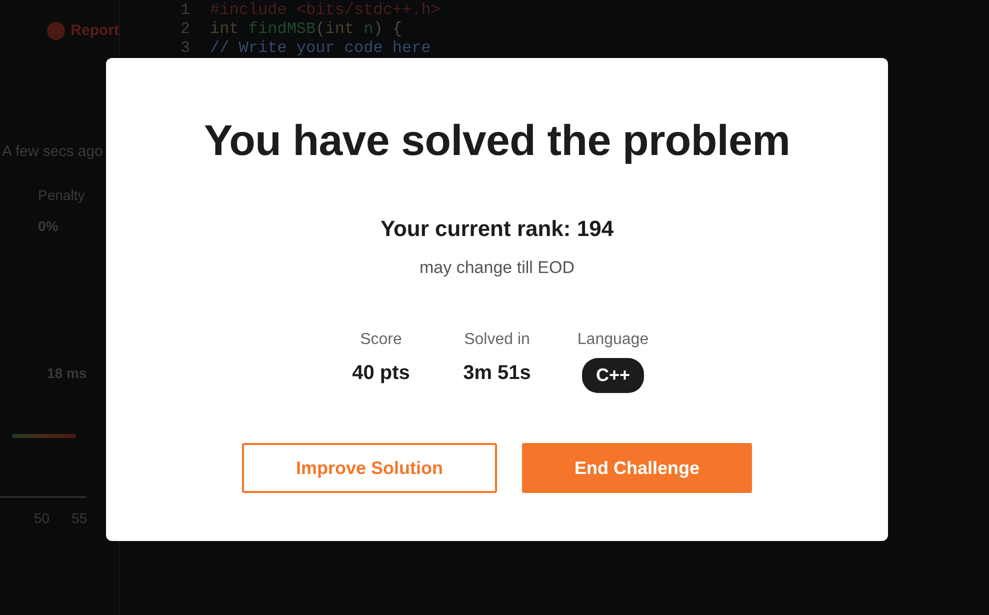 The width and height of the screenshot is (989, 615). Describe the element at coordinates (306, 29) in the screenshot. I see `code-line: int findMSB(int n) {` at that location.